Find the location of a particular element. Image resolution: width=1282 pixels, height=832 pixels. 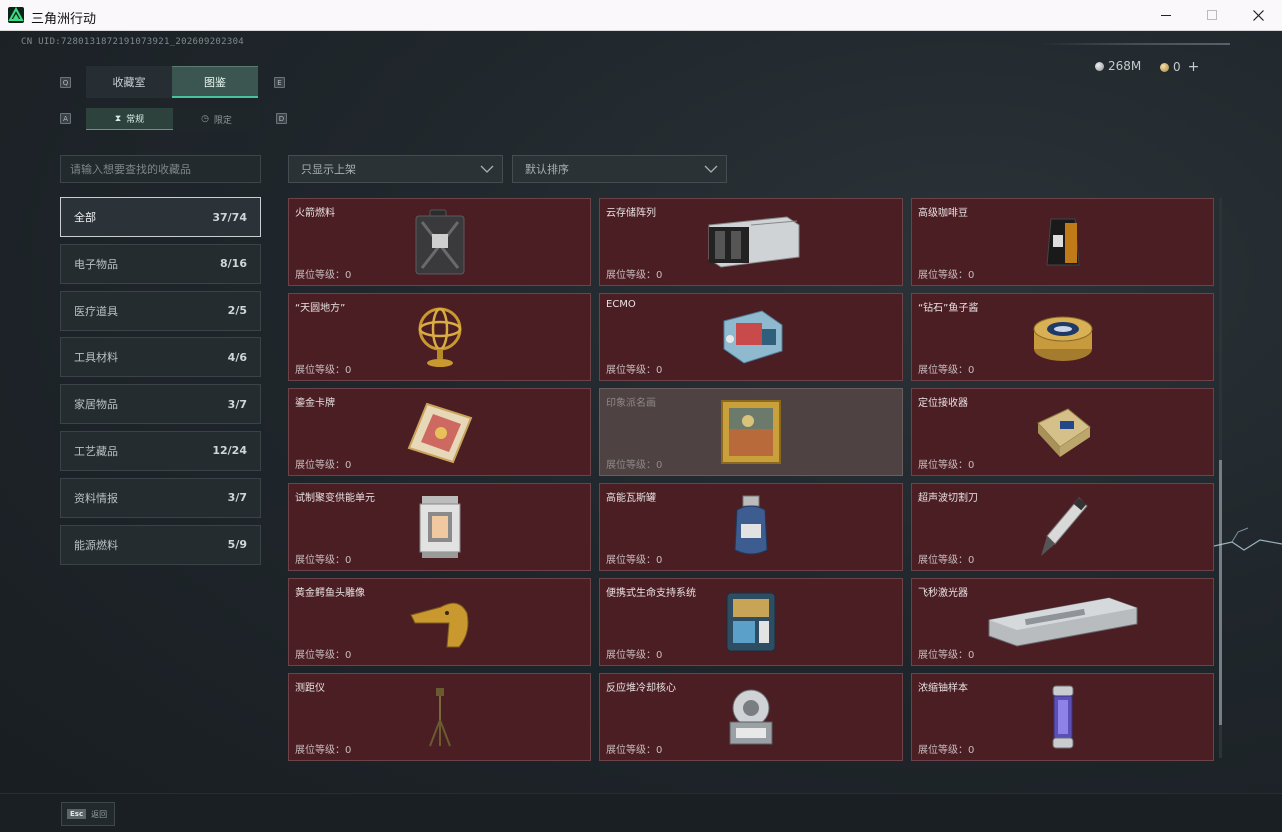

key-hint-d: D is located at coordinates (281, 118).